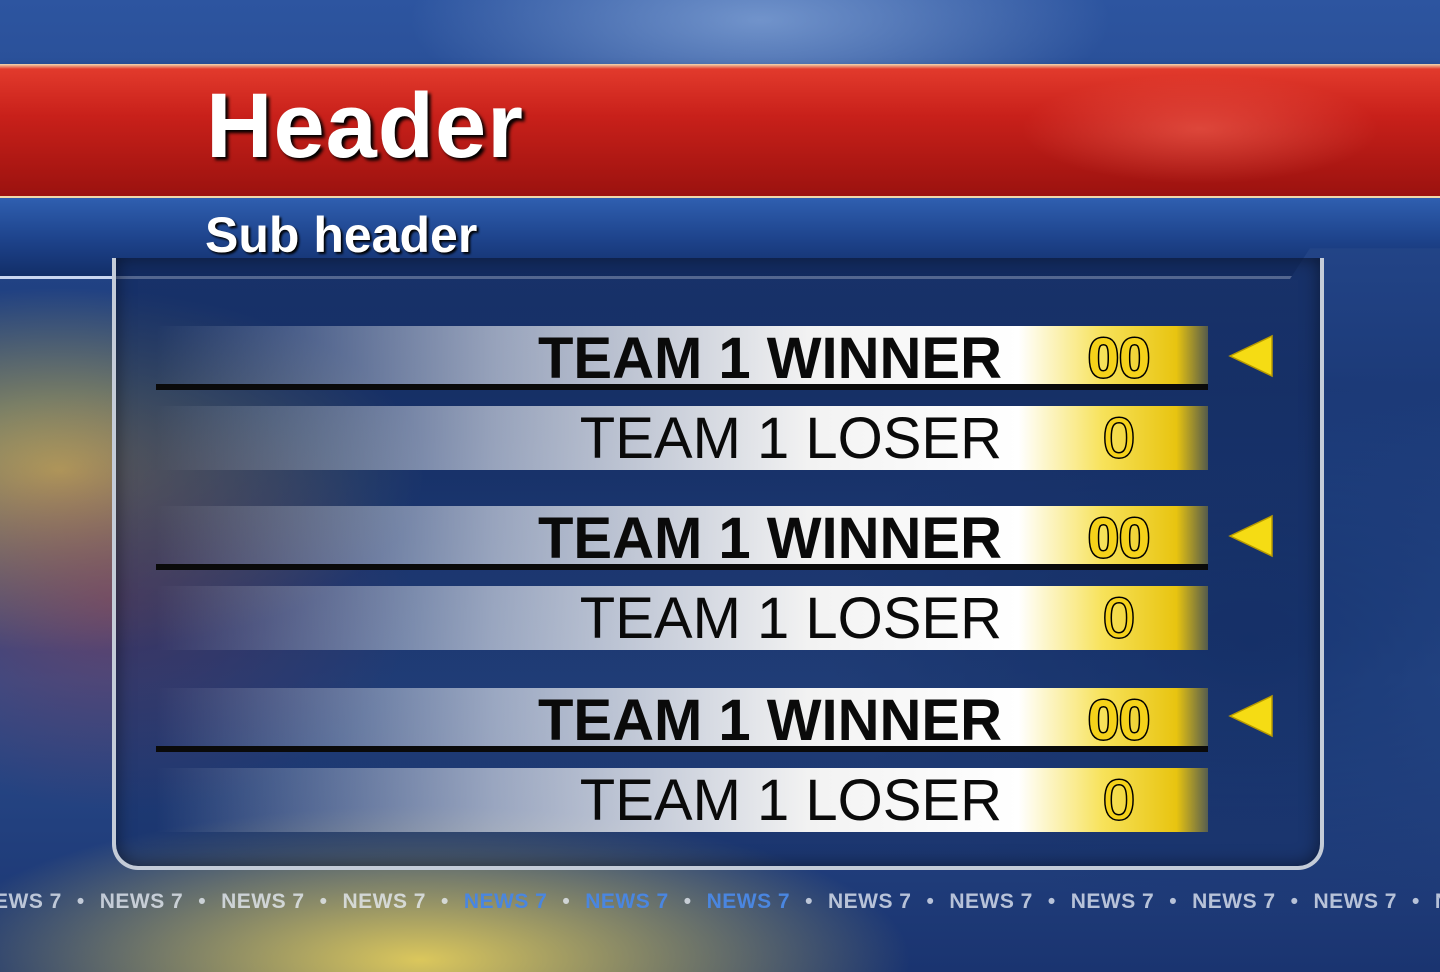 This screenshot has width=1440, height=972. Describe the element at coordinates (31, 901) in the screenshot. I see `ticker-item: EWS 7` at that location.